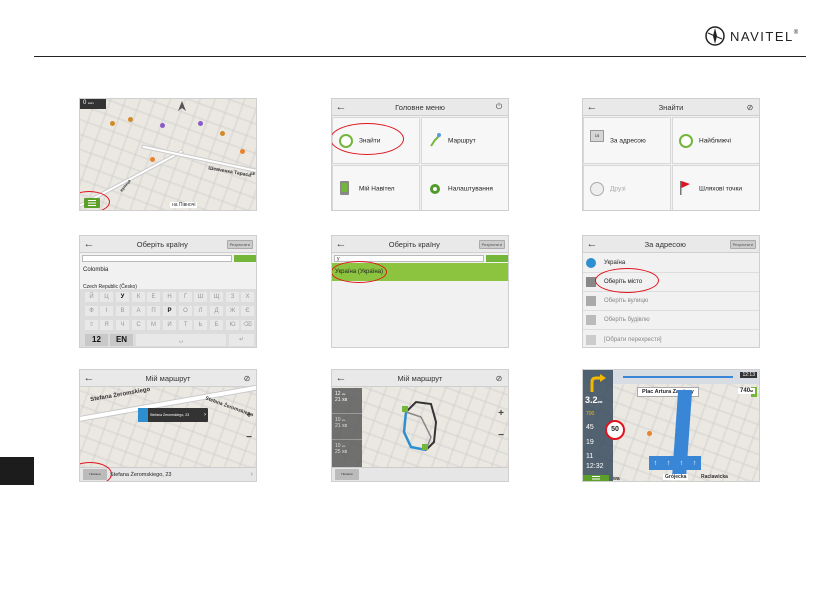 The height and width of the screenshot is (595, 840). Describe the element at coordinates (138, 311) in the screenshot. I see `key: А` at that location.